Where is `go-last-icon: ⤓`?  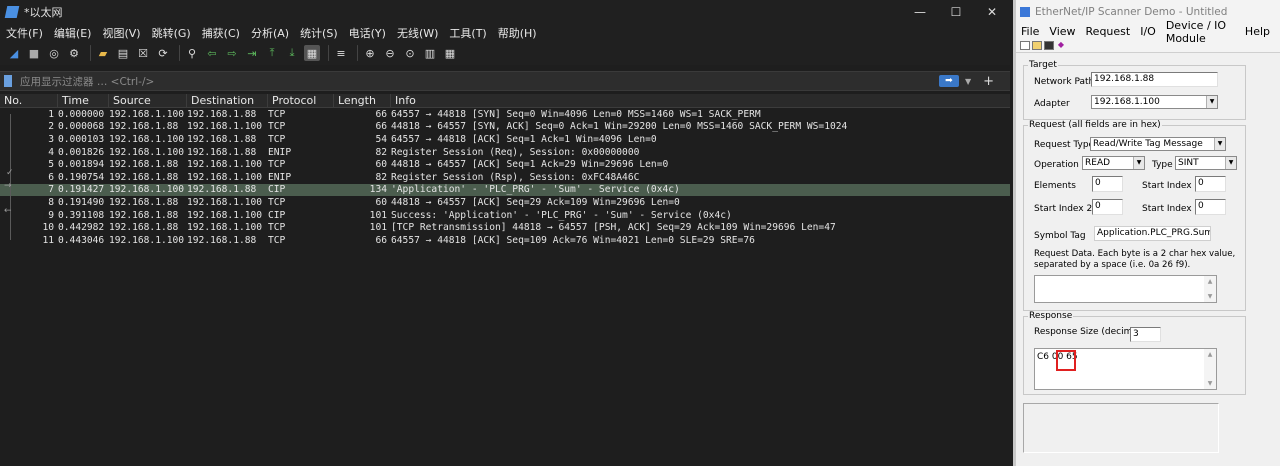
go-last-icon: ⤓ is located at coordinates (292, 53).